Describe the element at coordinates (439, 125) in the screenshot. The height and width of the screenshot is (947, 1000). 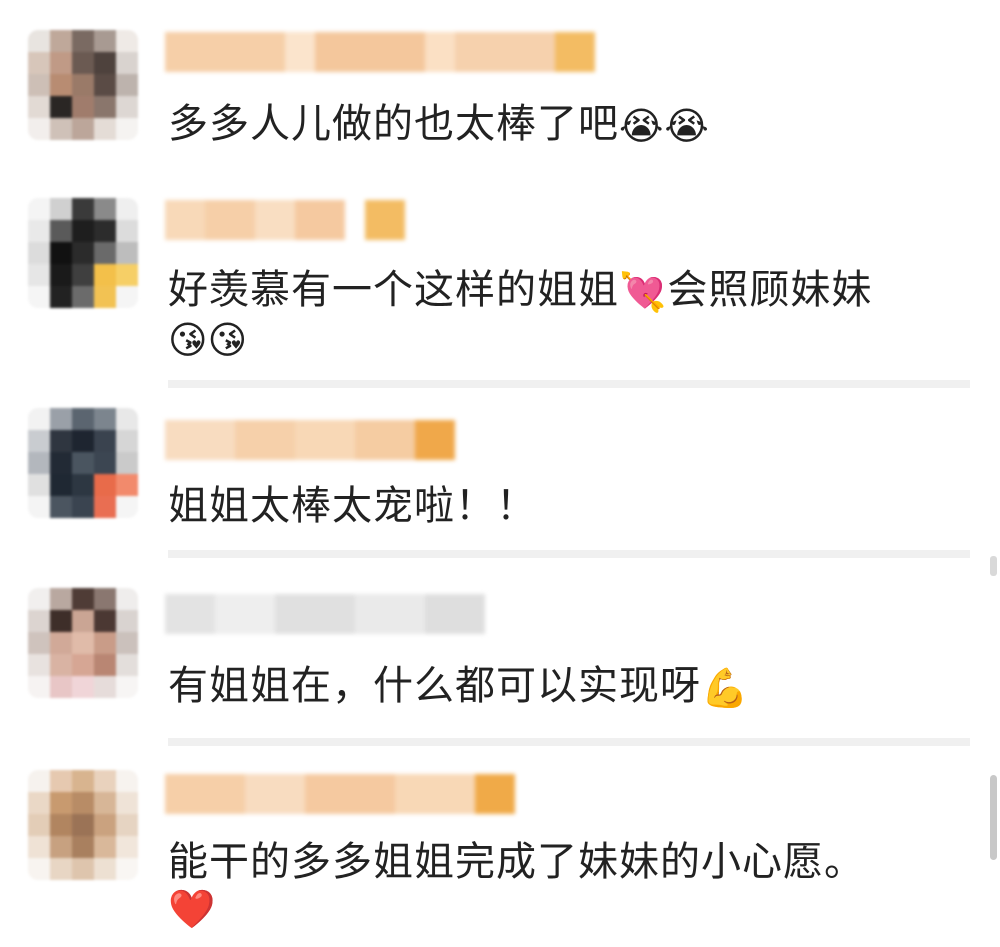
I see `comment-text: 多多人儿做的也太棒了吧😭😭` at that location.